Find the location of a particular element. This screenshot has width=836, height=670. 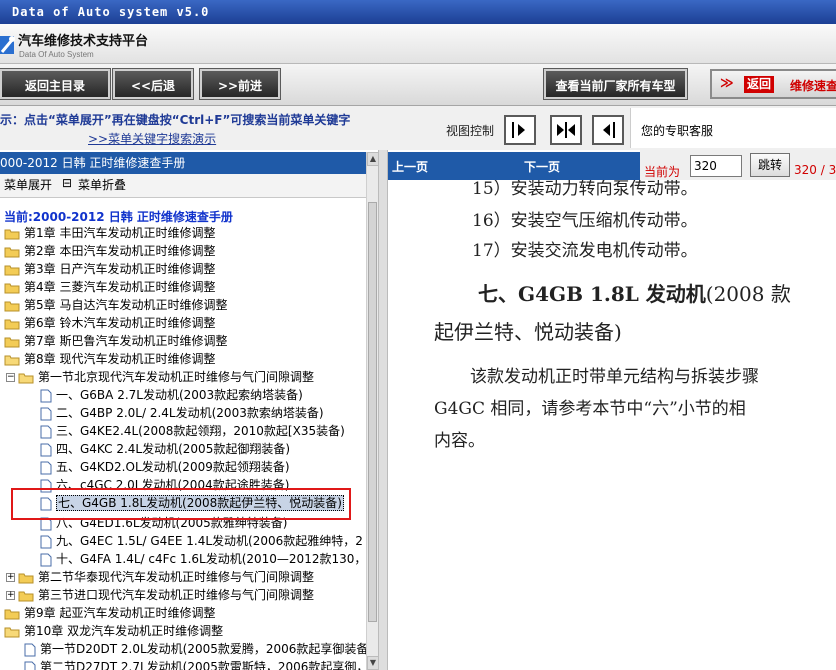

tree-title: 当前:2000-2012 日韩 正时维修速查手册 is located at coordinates (118, 217).